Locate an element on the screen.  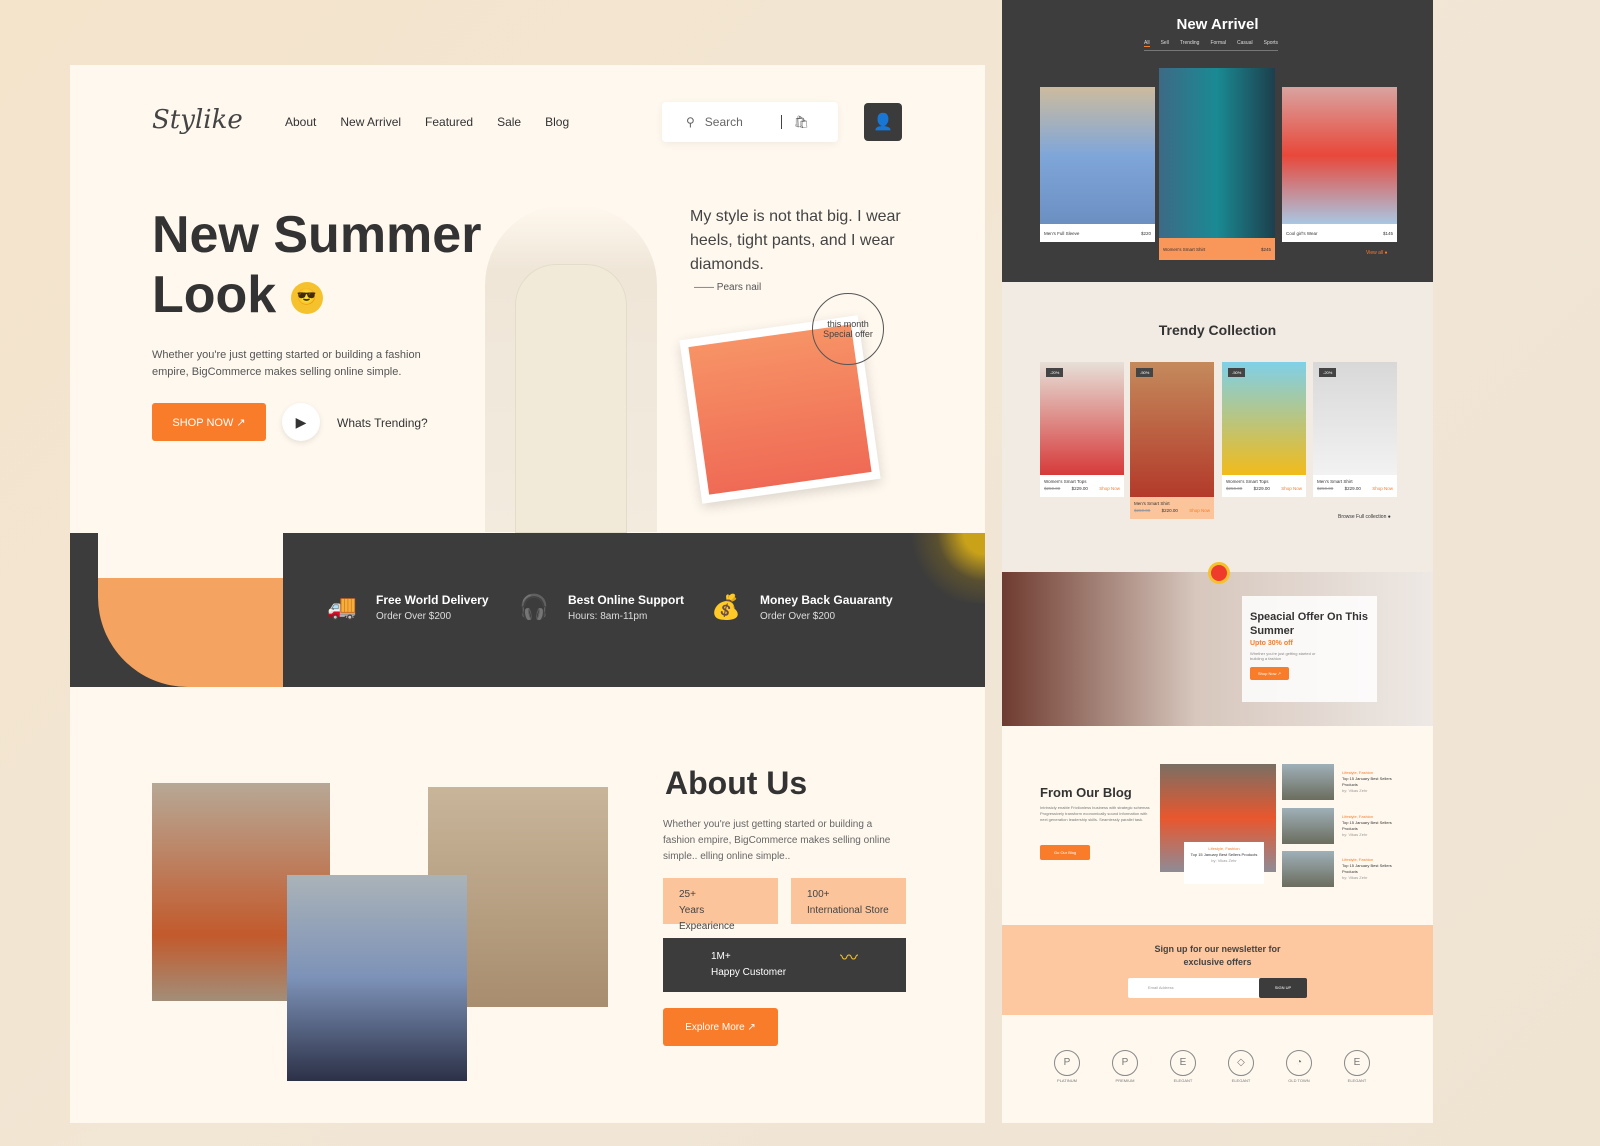
stat-customers: 1M+ Happy Customer 〰 is located at coordinates (784, 965).